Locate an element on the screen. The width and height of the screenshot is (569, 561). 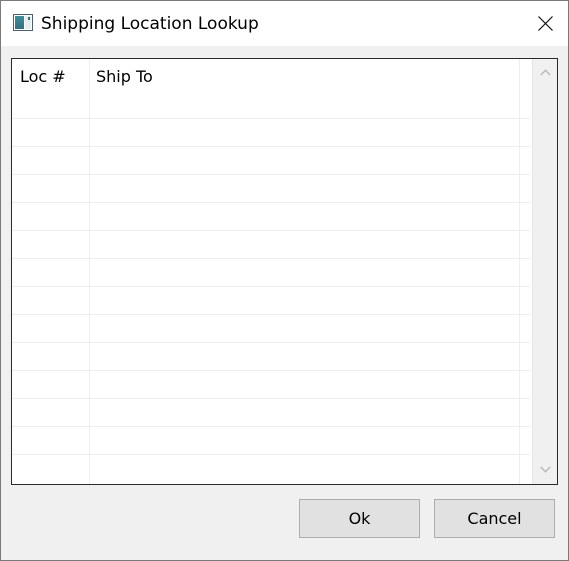
column-header-ship-to: Ship To is located at coordinates (304, 88).